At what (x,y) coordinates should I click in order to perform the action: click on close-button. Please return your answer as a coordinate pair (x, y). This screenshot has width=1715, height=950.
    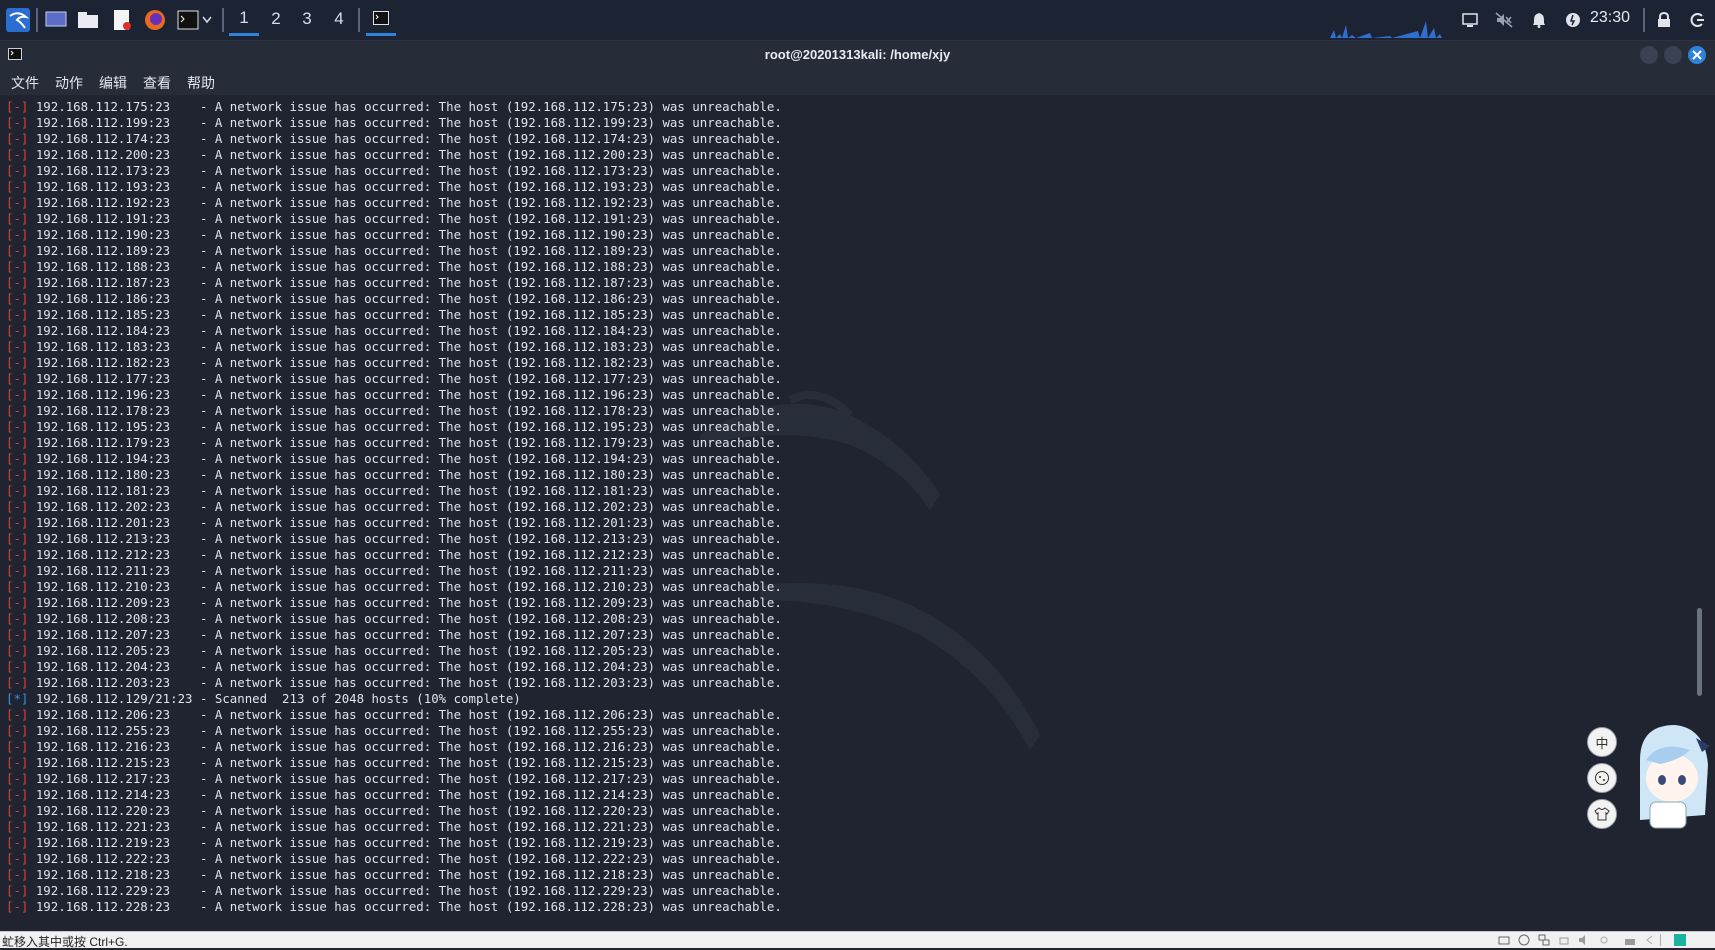
    Looking at the image, I should click on (1697, 55).